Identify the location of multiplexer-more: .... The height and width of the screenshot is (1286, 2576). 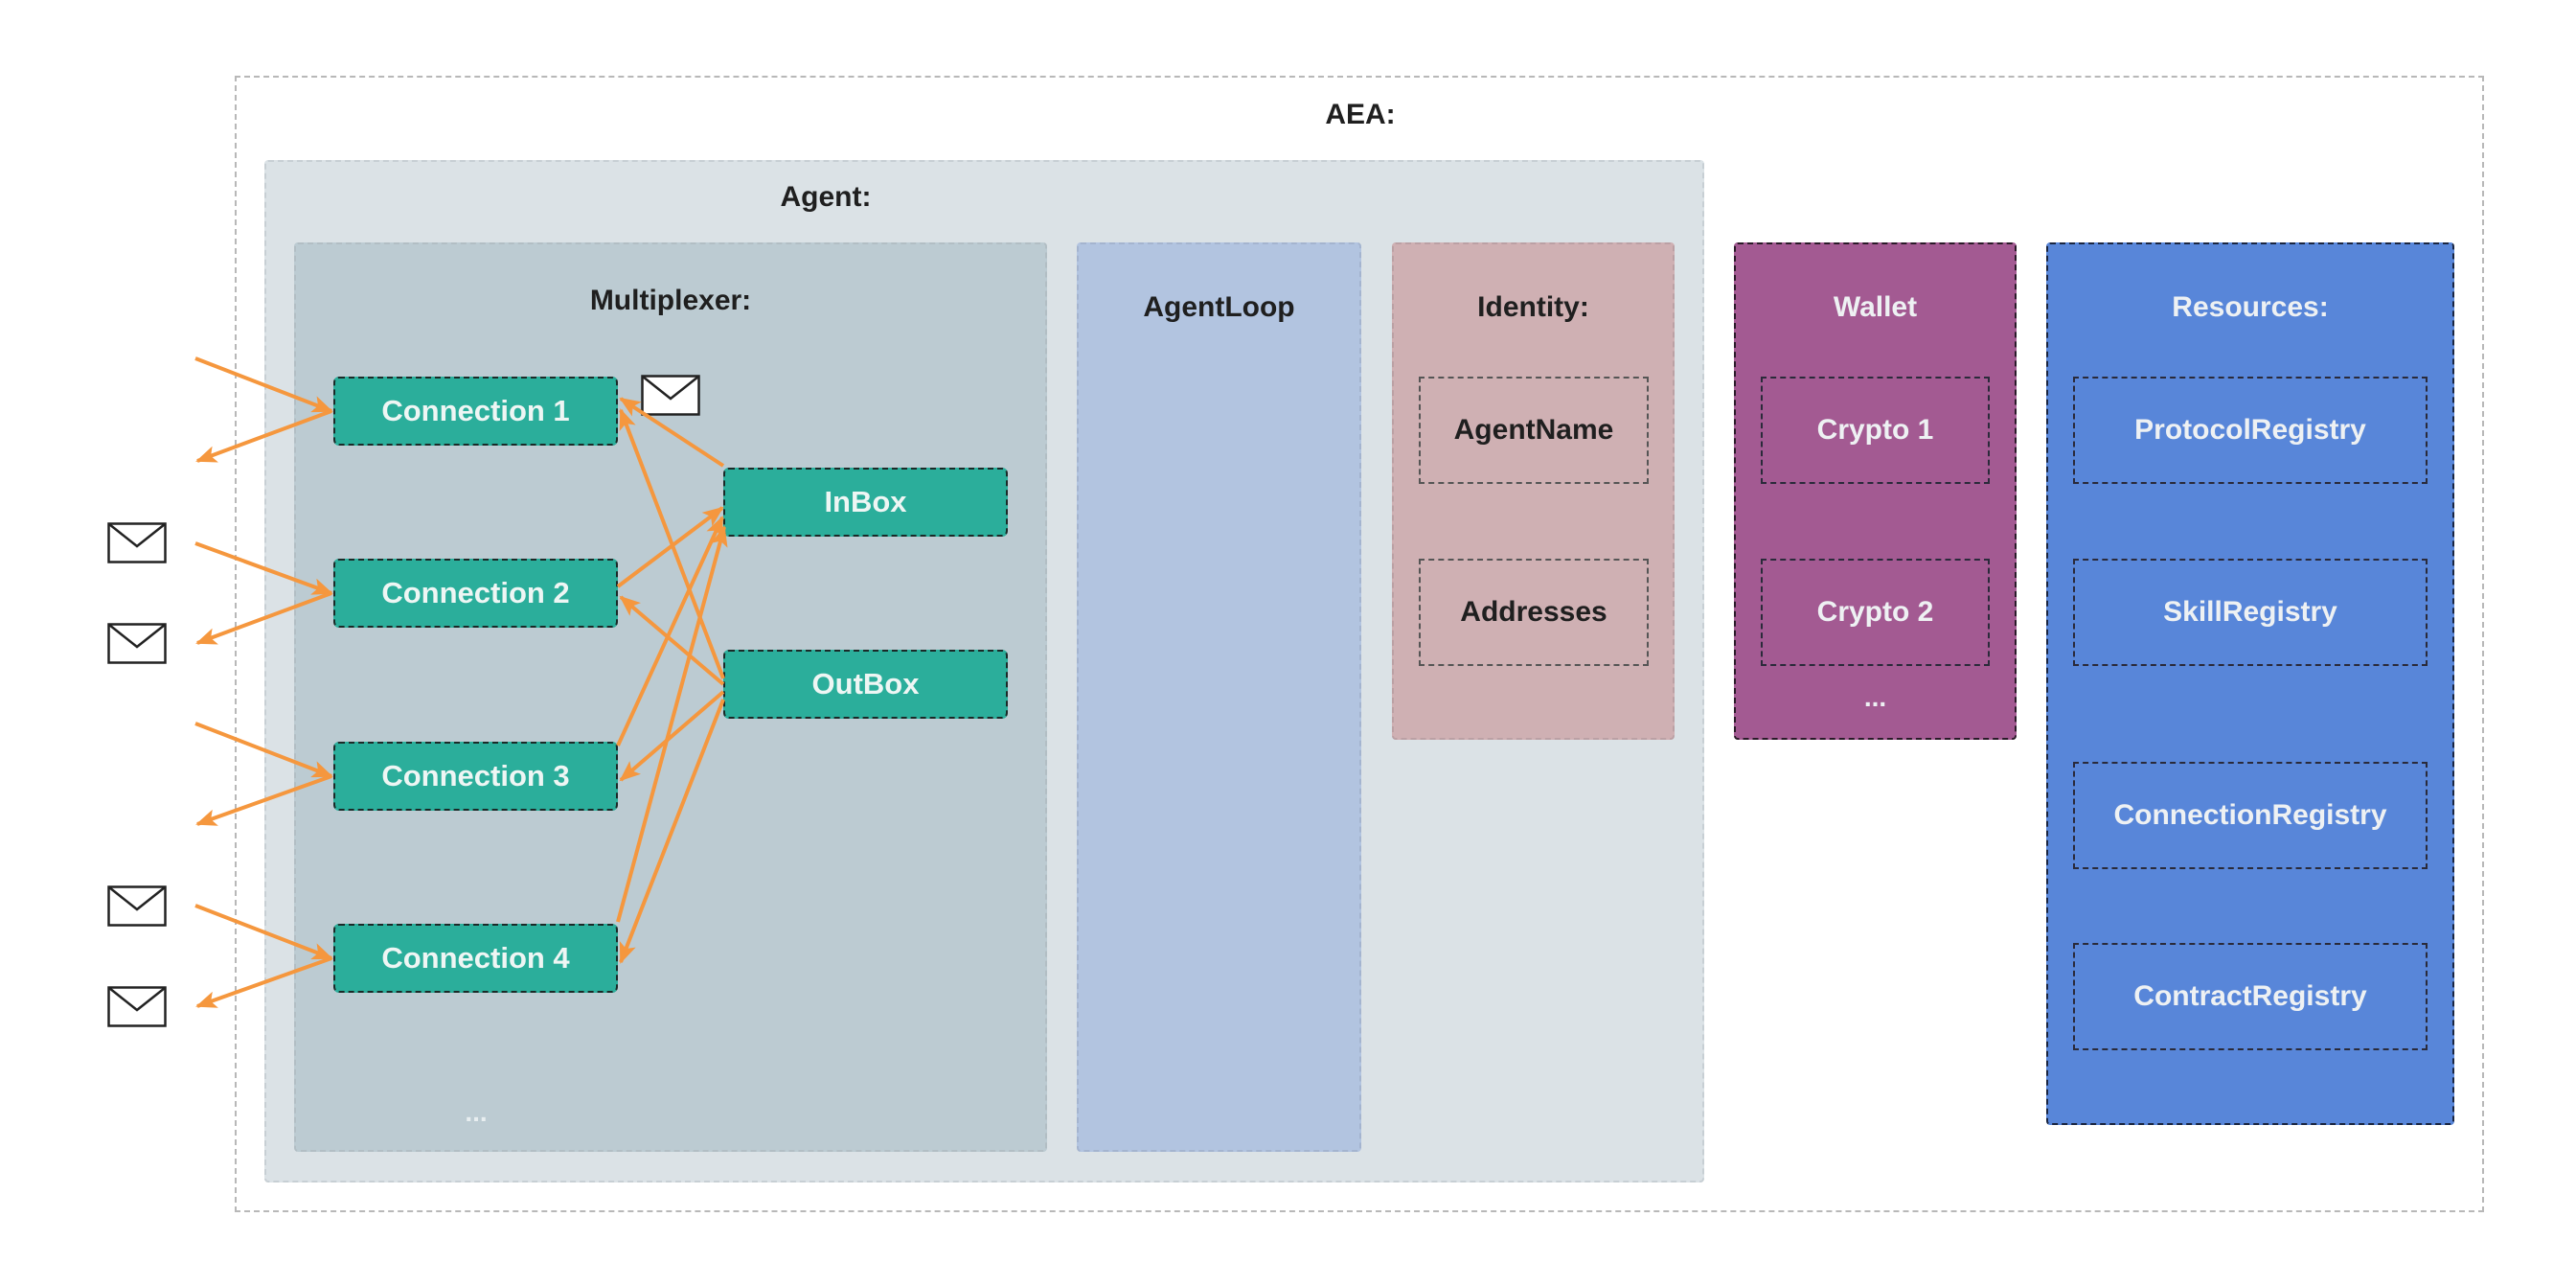
(477, 1112).